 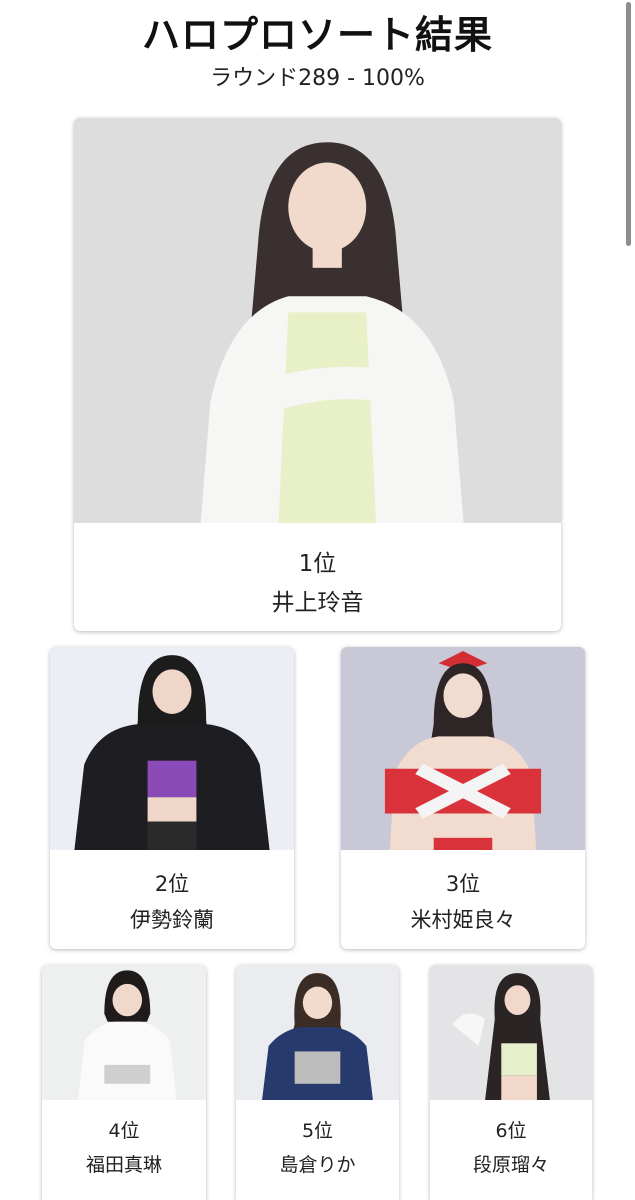 I want to click on page-title: ハロプロソート結果, so click(x=317, y=35).